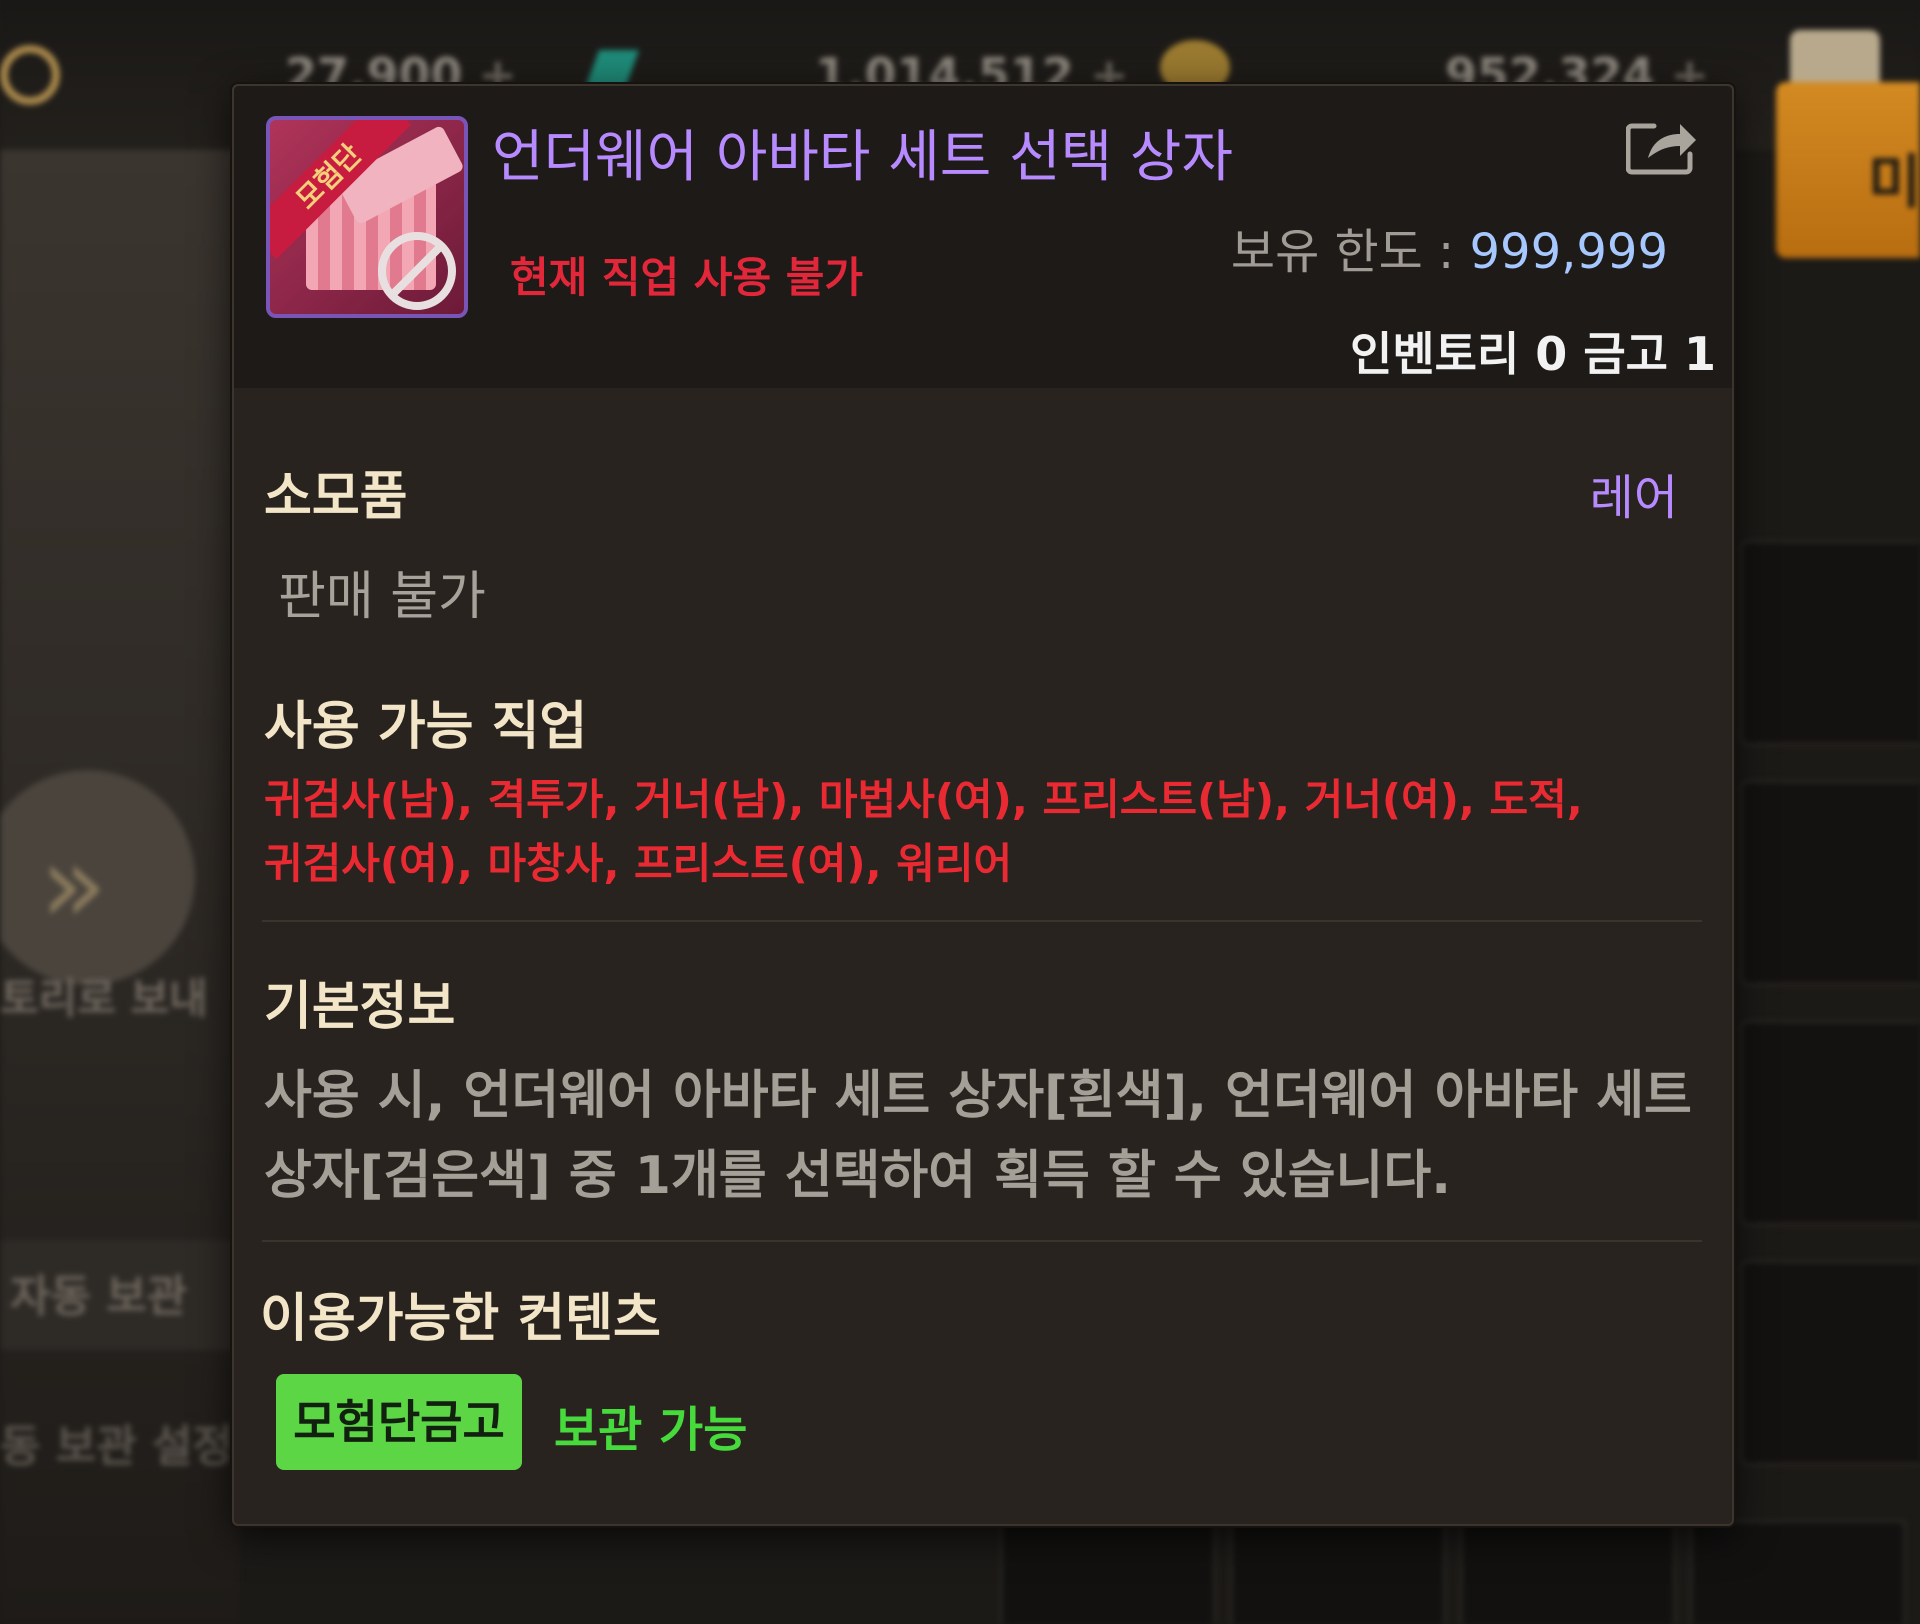 Image resolution: width=1920 pixels, height=1624 pixels. I want to click on description-line: 상자[검은색] 중 1개를 선택하여 획득 할 수 있습니다., so click(857, 1176).